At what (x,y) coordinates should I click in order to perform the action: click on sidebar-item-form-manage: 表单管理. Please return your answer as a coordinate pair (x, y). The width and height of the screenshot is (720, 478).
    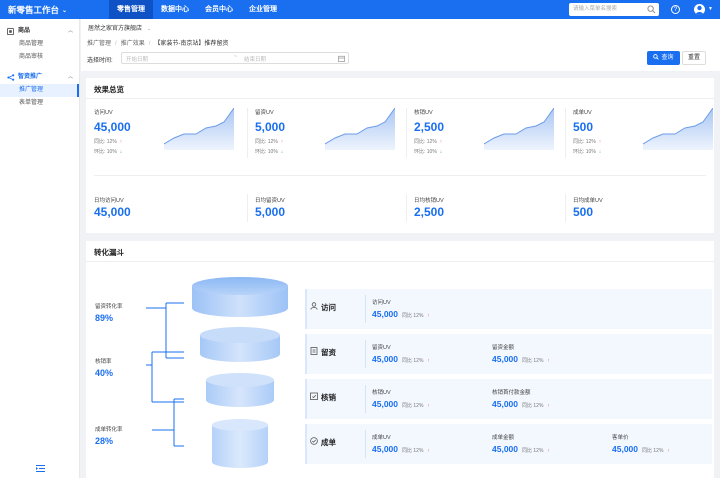
    Looking at the image, I should click on (39, 103).